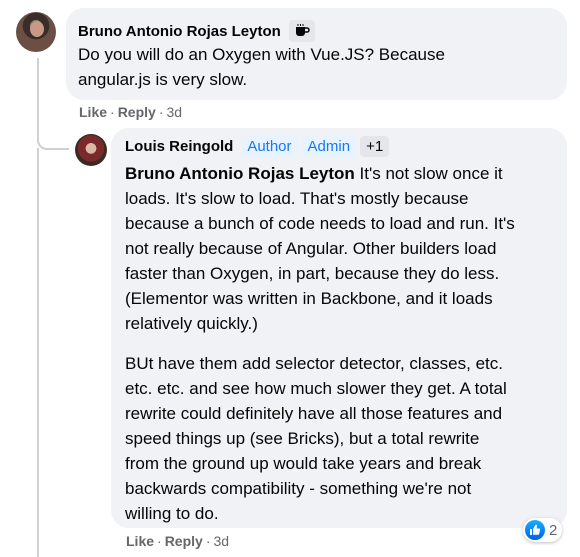 The height and width of the screenshot is (557, 580). What do you see at coordinates (329, 146) in the screenshot?
I see `admin-badge: Admin` at bounding box center [329, 146].